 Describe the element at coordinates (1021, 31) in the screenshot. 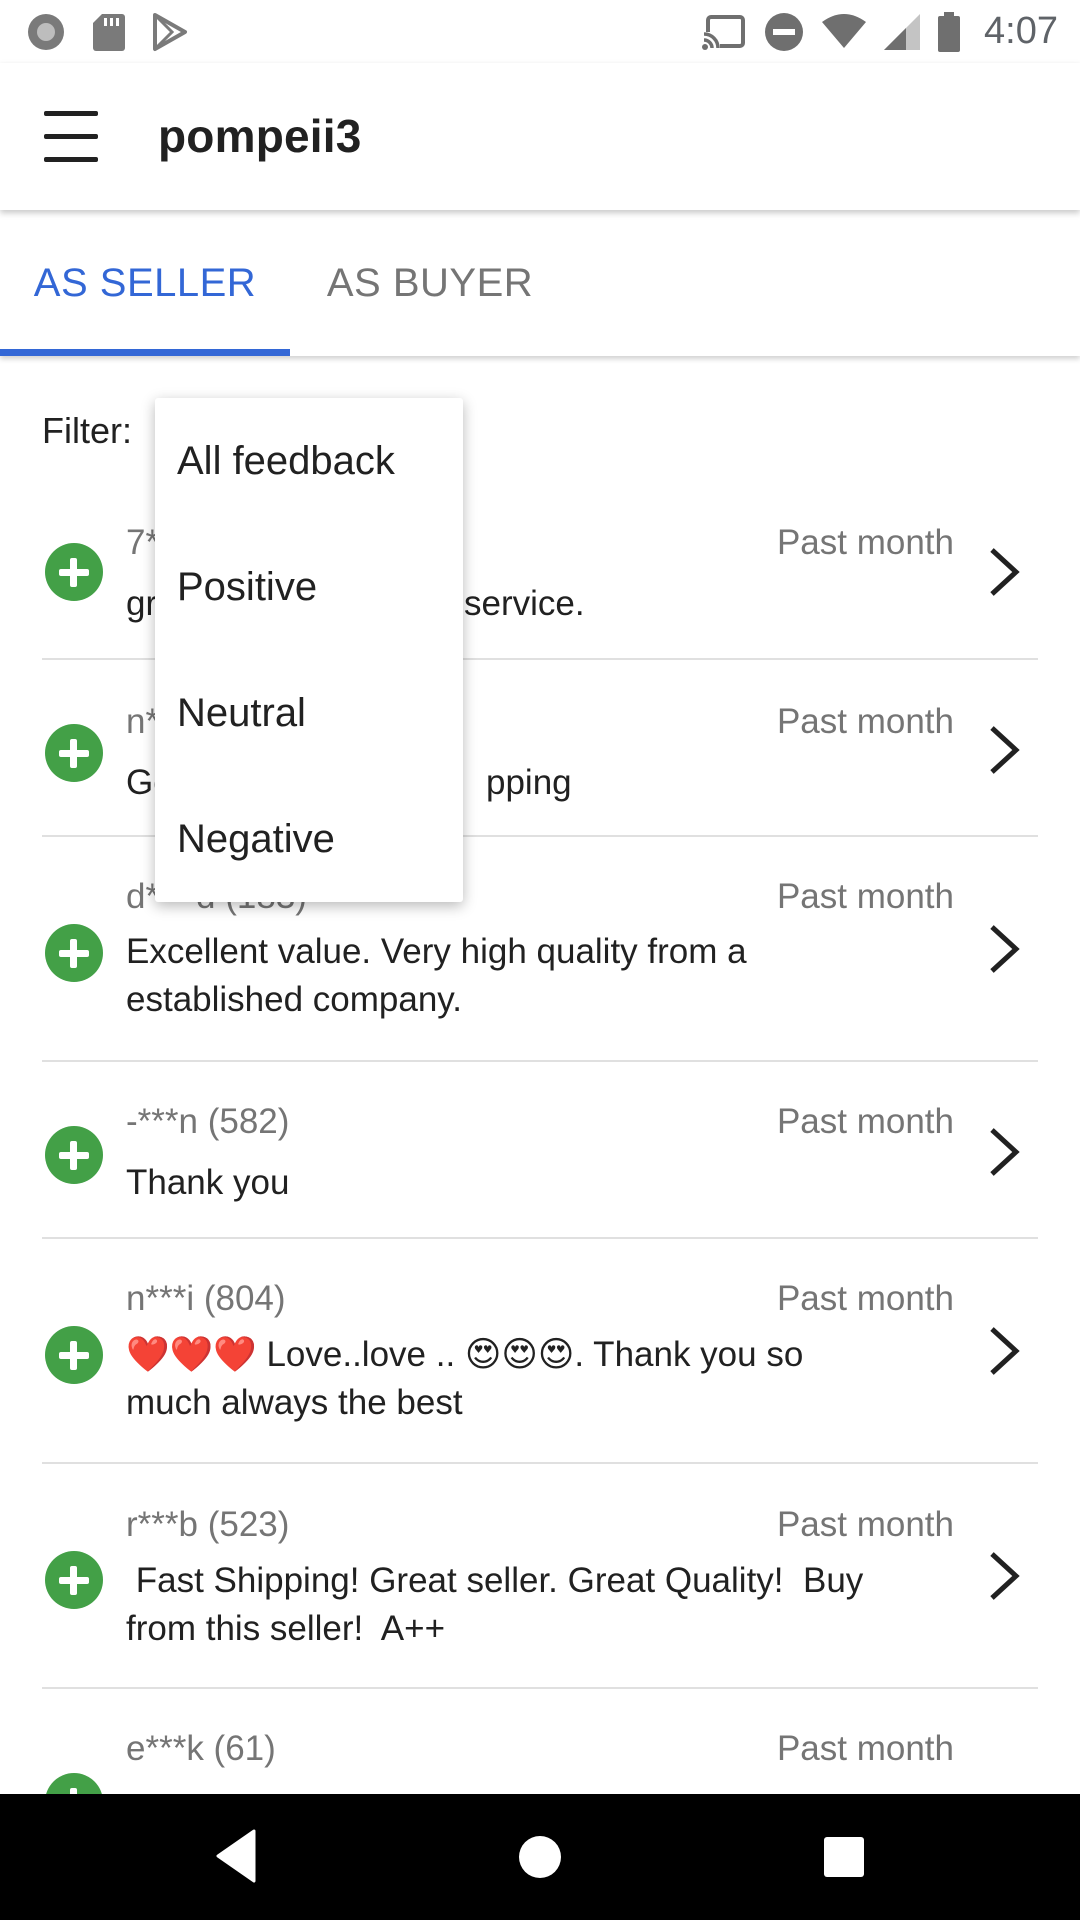

I see `status-time: 4:07` at that location.